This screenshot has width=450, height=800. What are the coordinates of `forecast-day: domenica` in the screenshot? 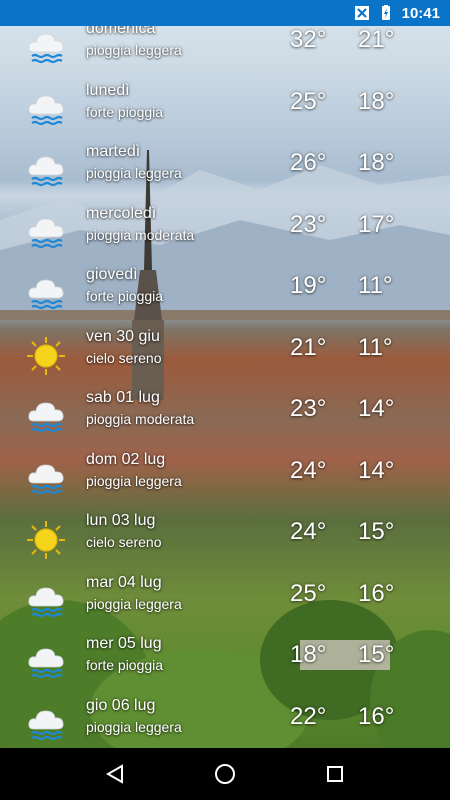 It's located at (121, 31).